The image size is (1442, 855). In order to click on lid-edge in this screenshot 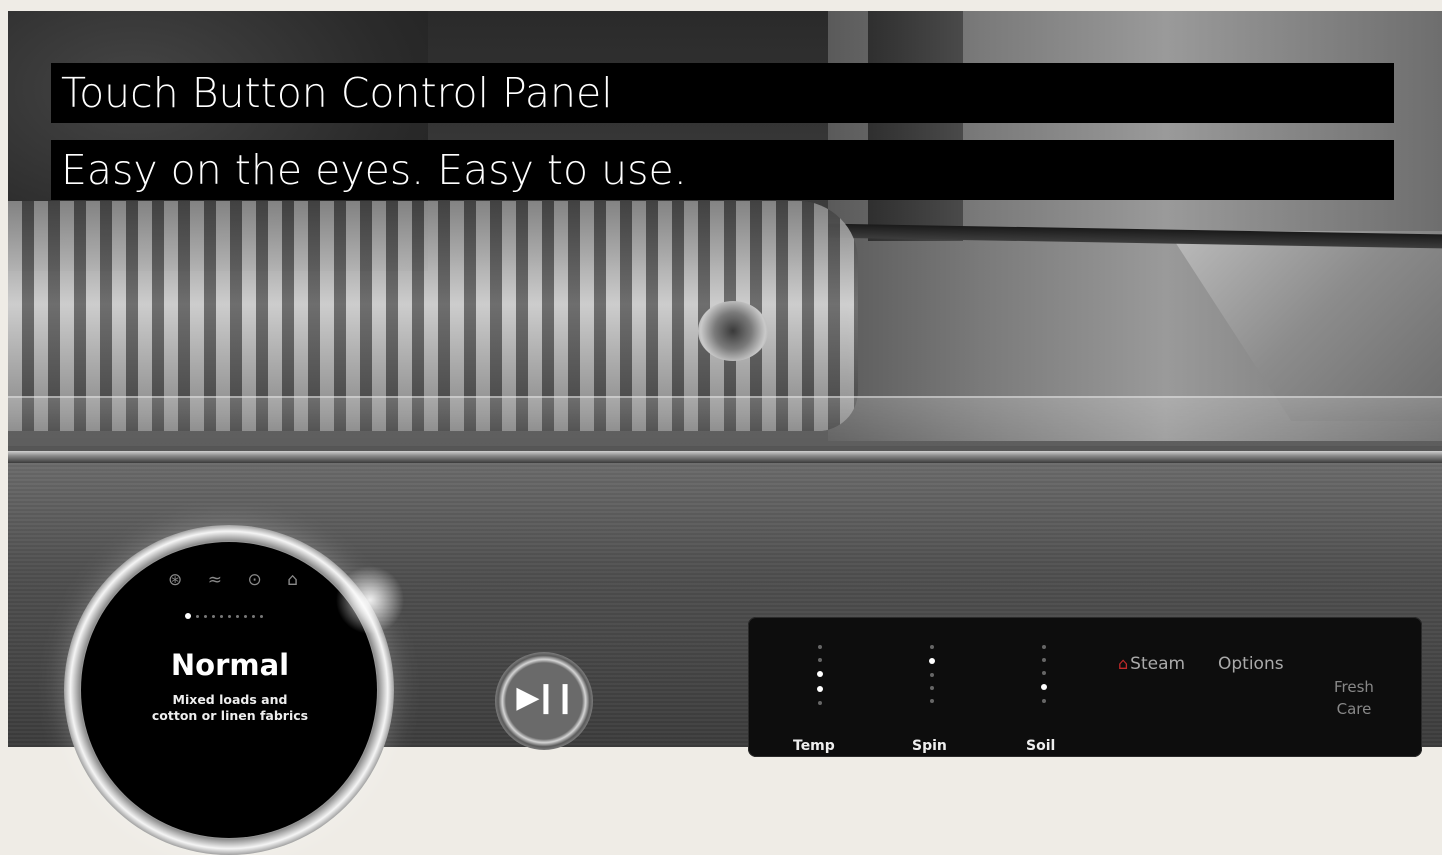, I will do `click(725, 457)`.